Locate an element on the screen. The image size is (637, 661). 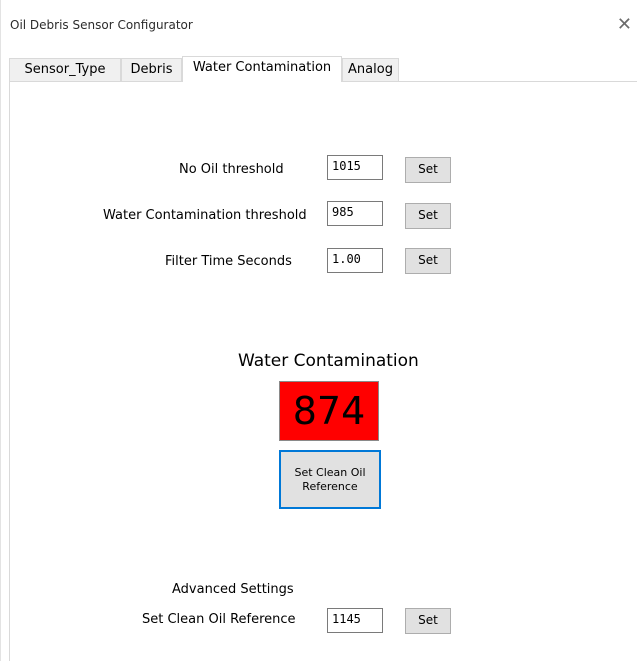
tab-analog: Analog is located at coordinates (370, 69).